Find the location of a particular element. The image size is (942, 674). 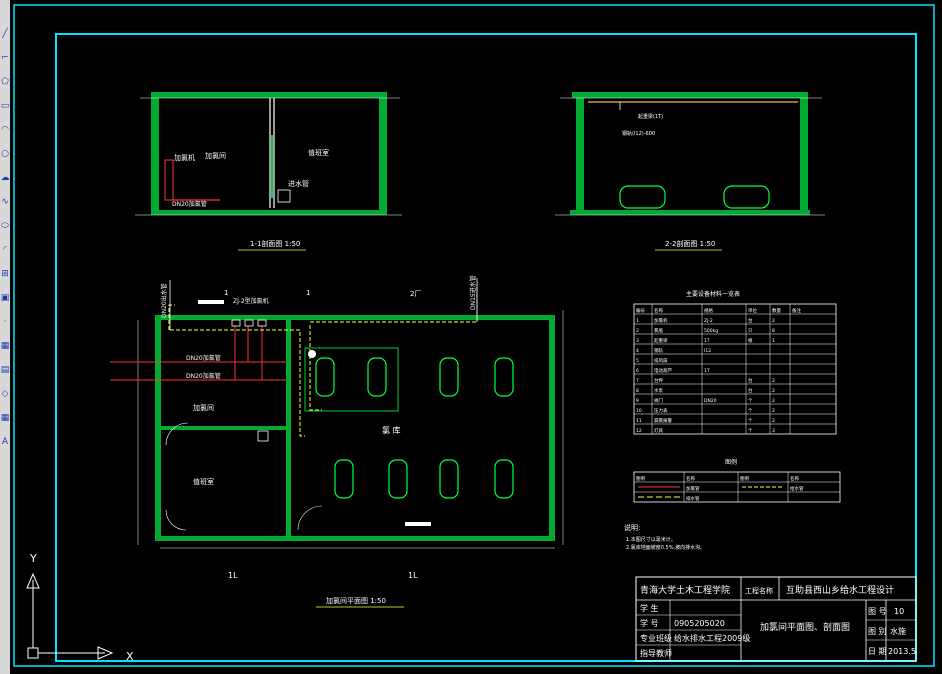

equipment-header: 数量 is located at coordinates (776, 310).